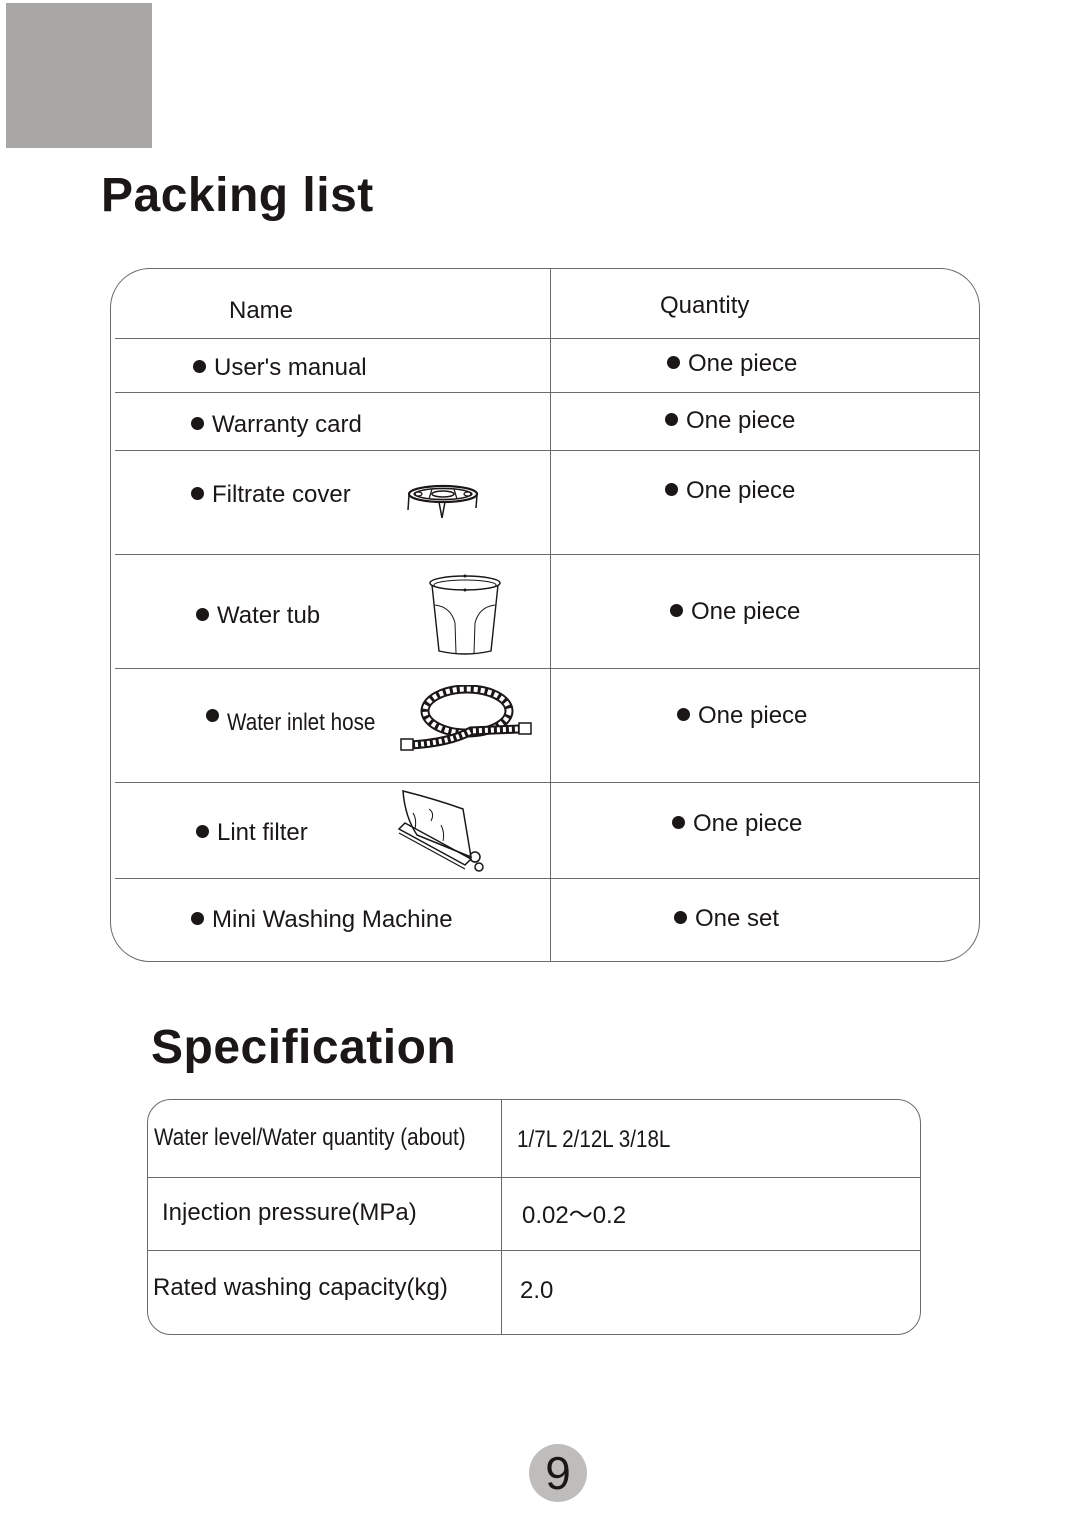 The width and height of the screenshot is (1080, 1532). Describe the element at coordinates (443, 502) in the screenshot. I see `filtrate-cover-icon` at that location.